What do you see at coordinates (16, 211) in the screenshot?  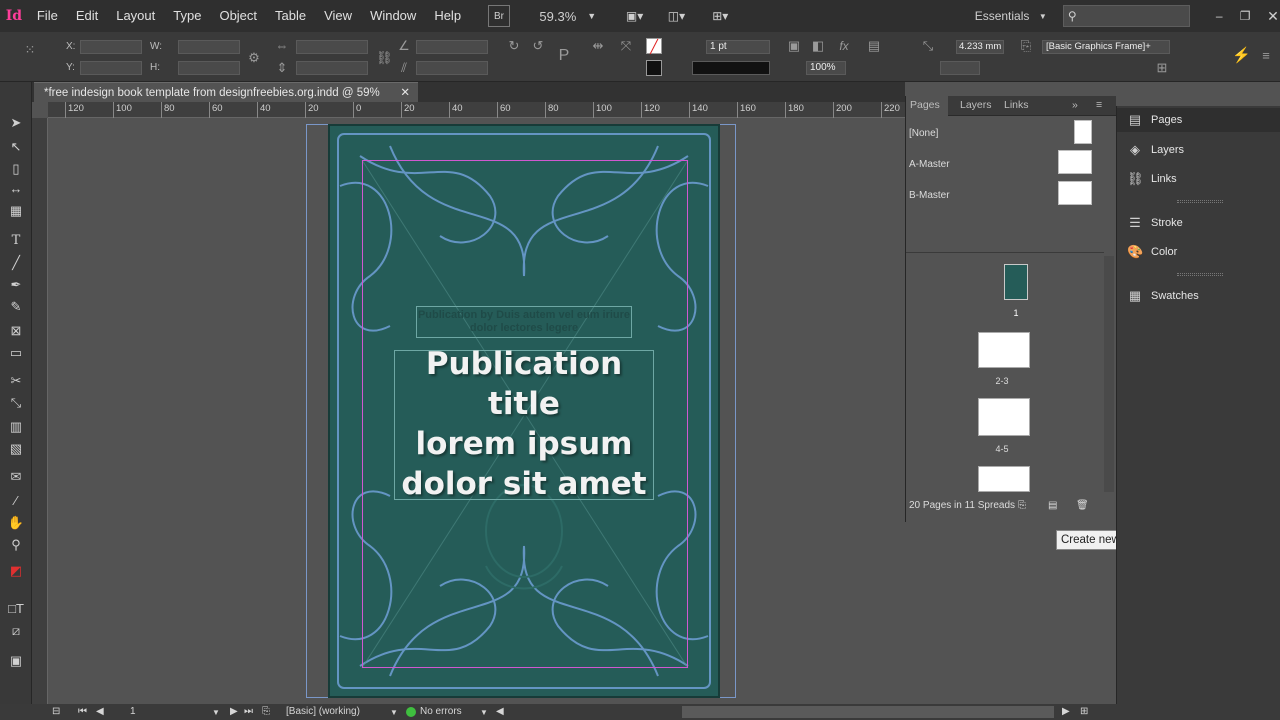 I see `content-collector-icon: ▦` at bounding box center [16, 211].